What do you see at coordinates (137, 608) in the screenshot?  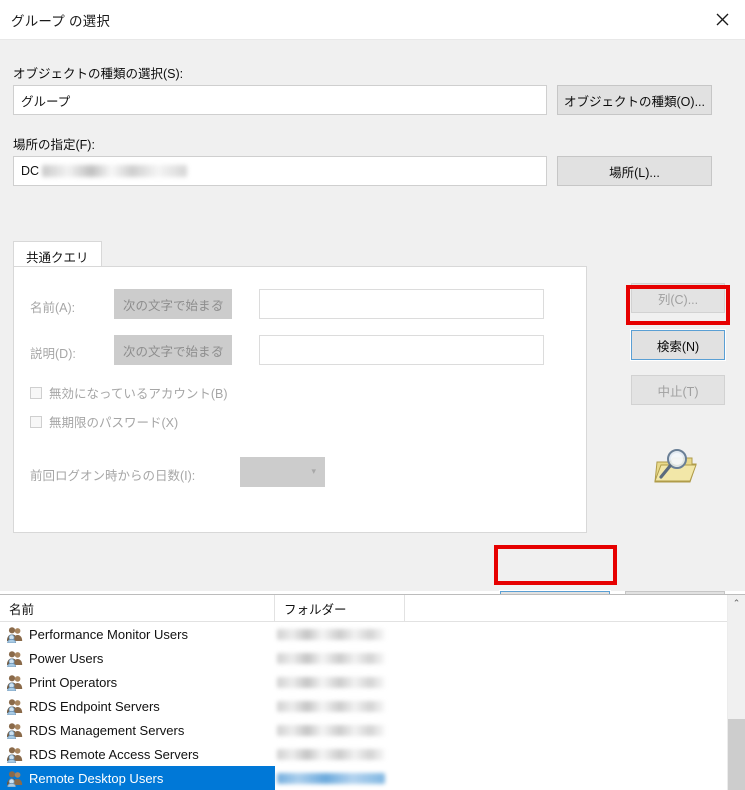 I see `column-header-name: 名前` at bounding box center [137, 608].